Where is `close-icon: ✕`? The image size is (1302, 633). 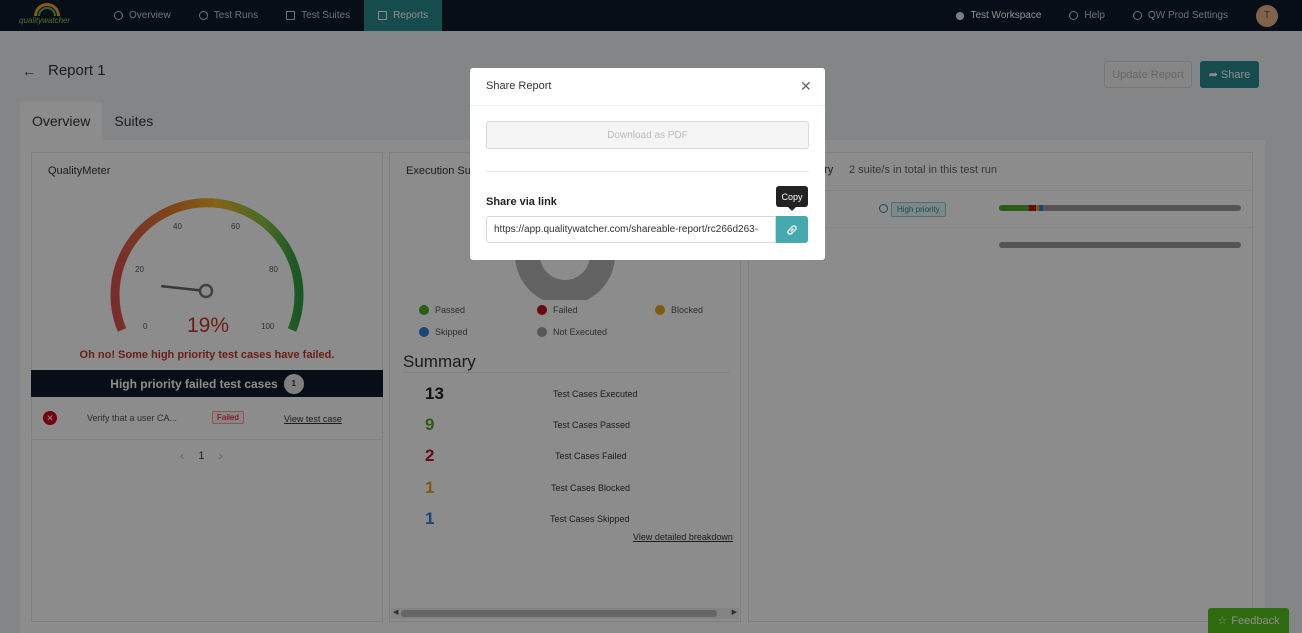 close-icon: ✕ is located at coordinates (806, 86).